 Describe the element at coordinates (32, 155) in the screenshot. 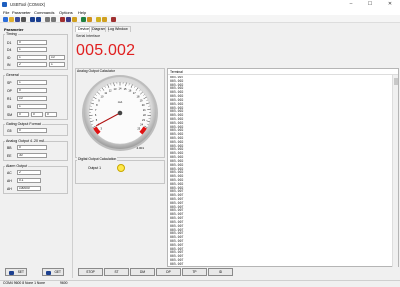

I see `ee-field: 30` at that location.